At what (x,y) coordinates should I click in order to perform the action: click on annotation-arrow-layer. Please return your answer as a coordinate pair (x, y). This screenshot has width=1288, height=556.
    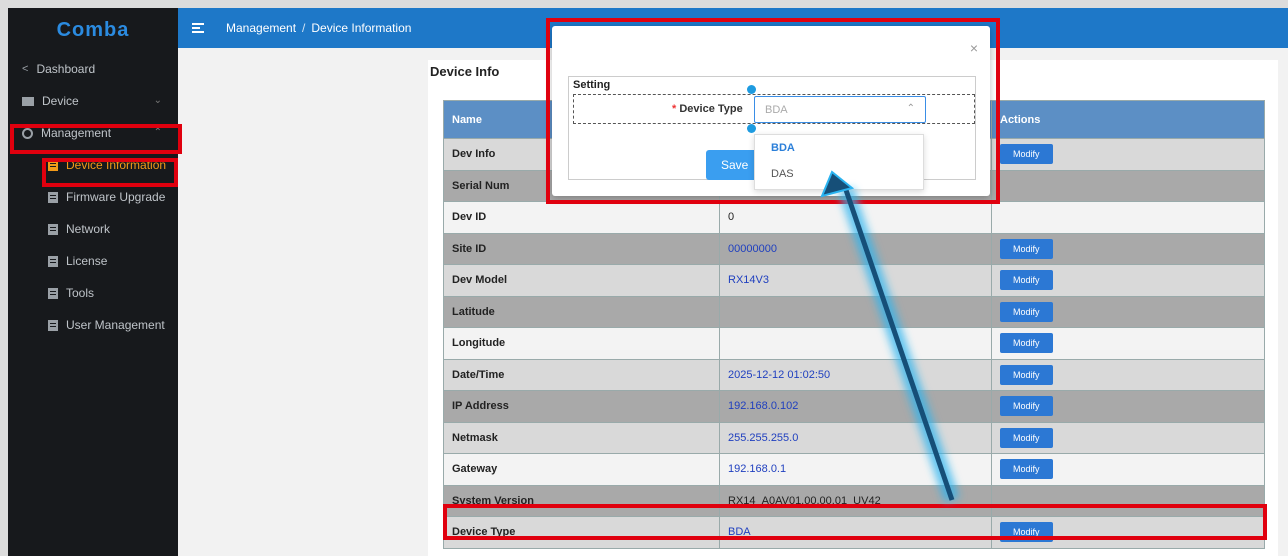
    Looking at the image, I should click on (890, 336).